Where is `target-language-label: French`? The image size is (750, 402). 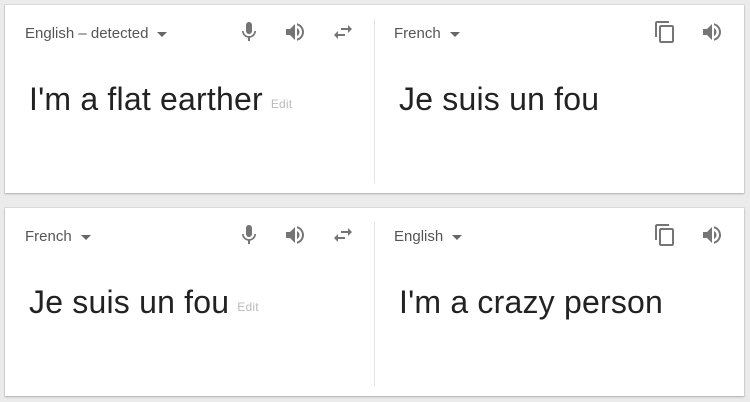
target-language-label: French is located at coordinates (417, 33).